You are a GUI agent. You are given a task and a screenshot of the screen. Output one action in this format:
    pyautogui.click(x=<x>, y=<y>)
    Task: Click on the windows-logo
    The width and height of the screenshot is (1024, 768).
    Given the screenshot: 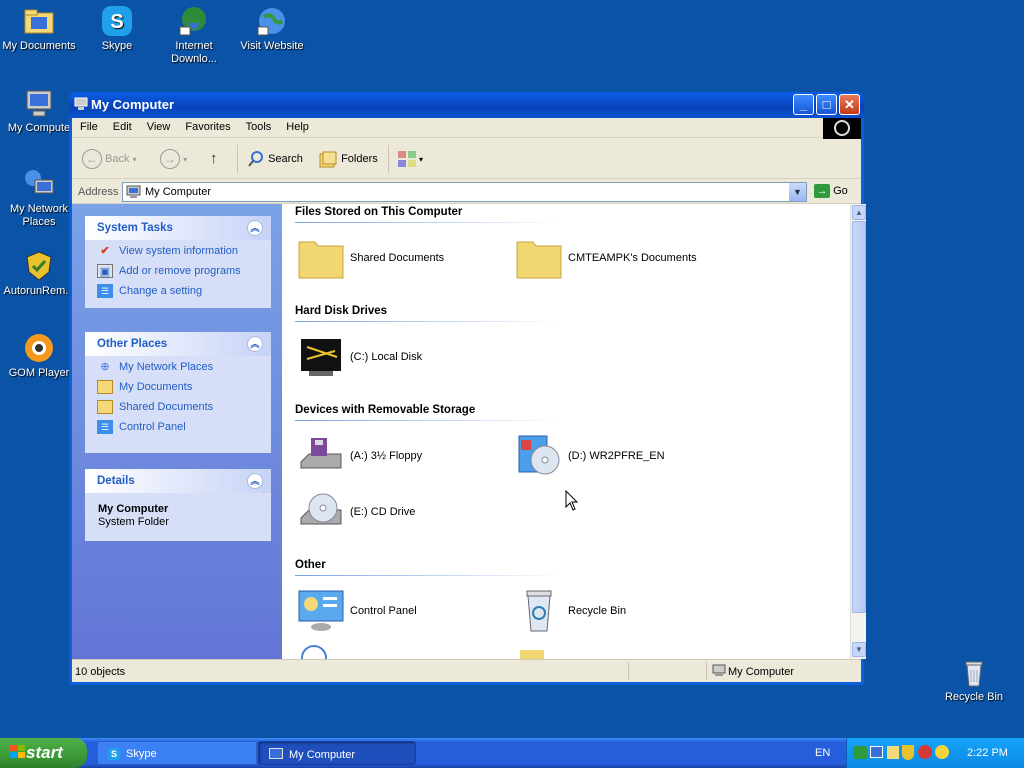 What is the action you would take?
    pyautogui.click(x=842, y=128)
    